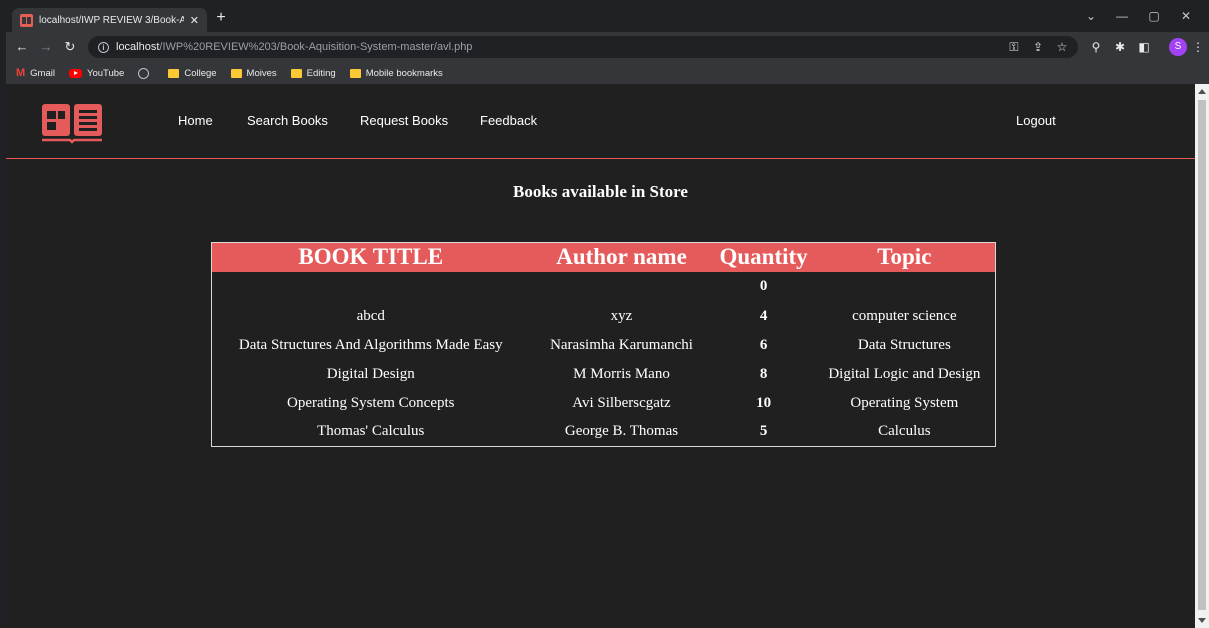 This screenshot has width=1209, height=628. Describe the element at coordinates (371, 402) in the screenshot. I see `cell-title: Operating System Concepts` at that location.